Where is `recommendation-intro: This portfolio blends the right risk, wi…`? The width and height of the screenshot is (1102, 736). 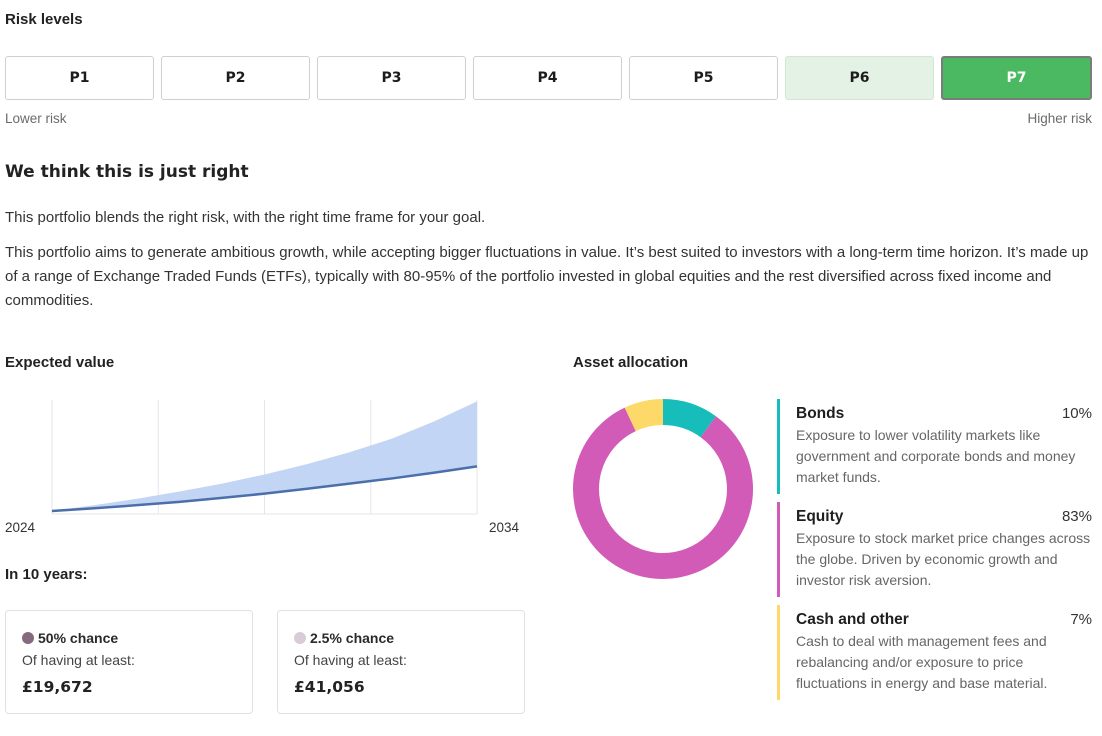 recommendation-intro: This portfolio blends the right risk, wi… is located at coordinates (245, 217).